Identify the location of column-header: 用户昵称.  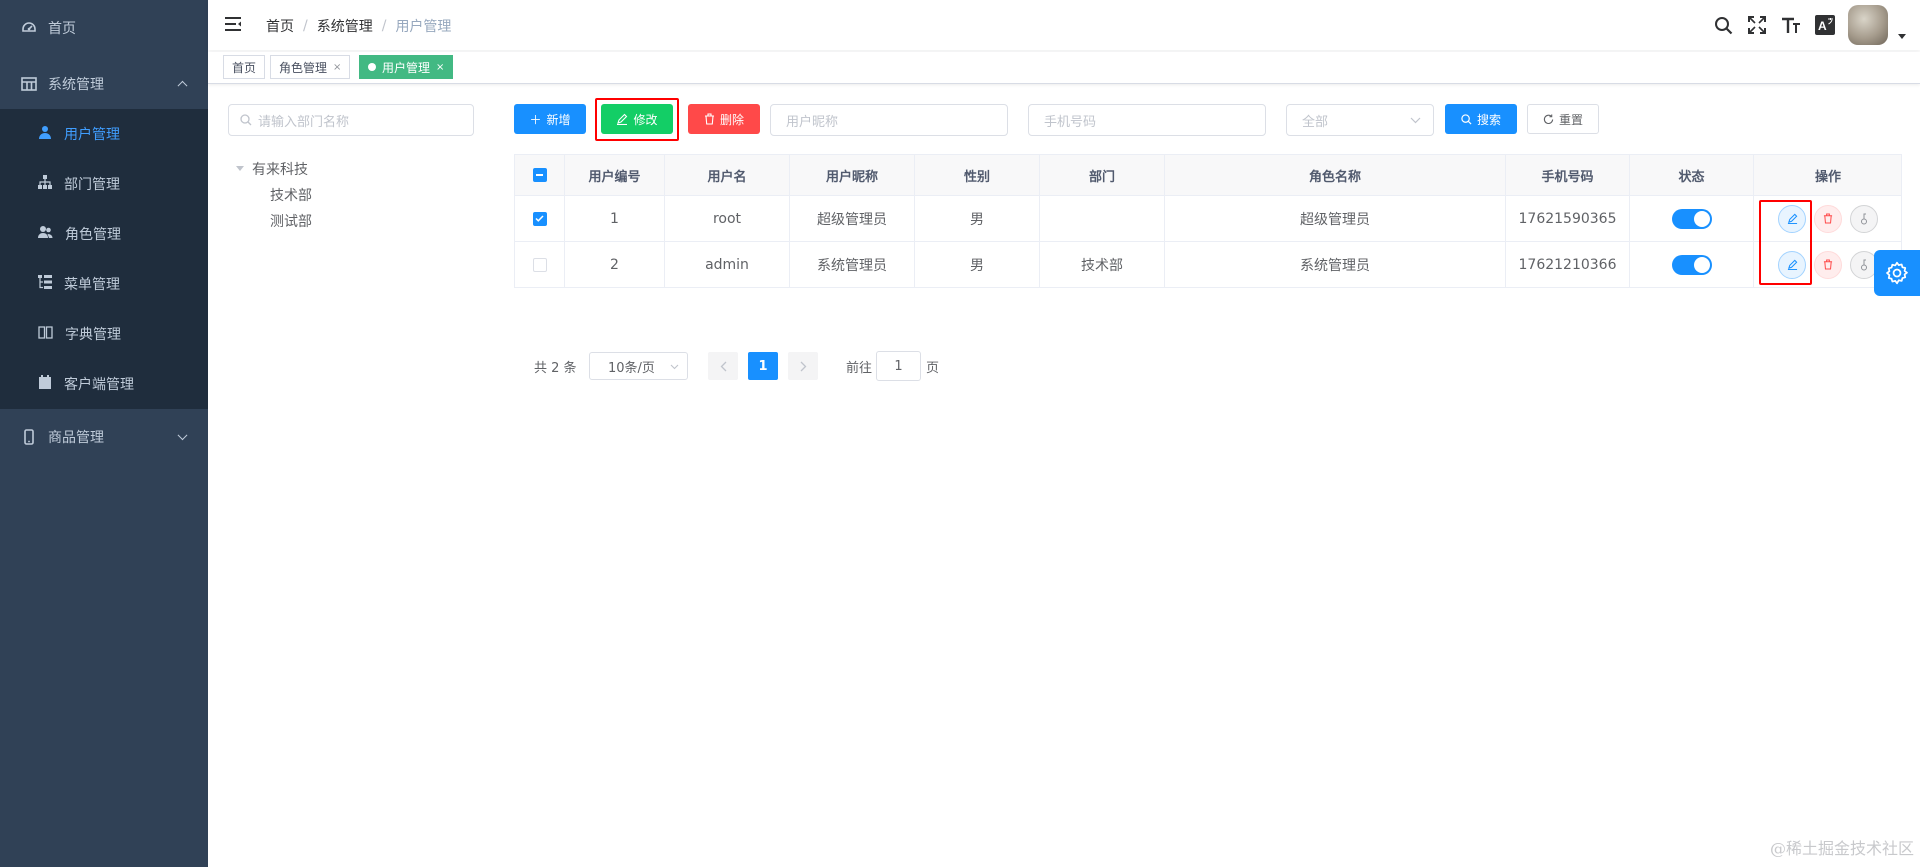
(852, 175).